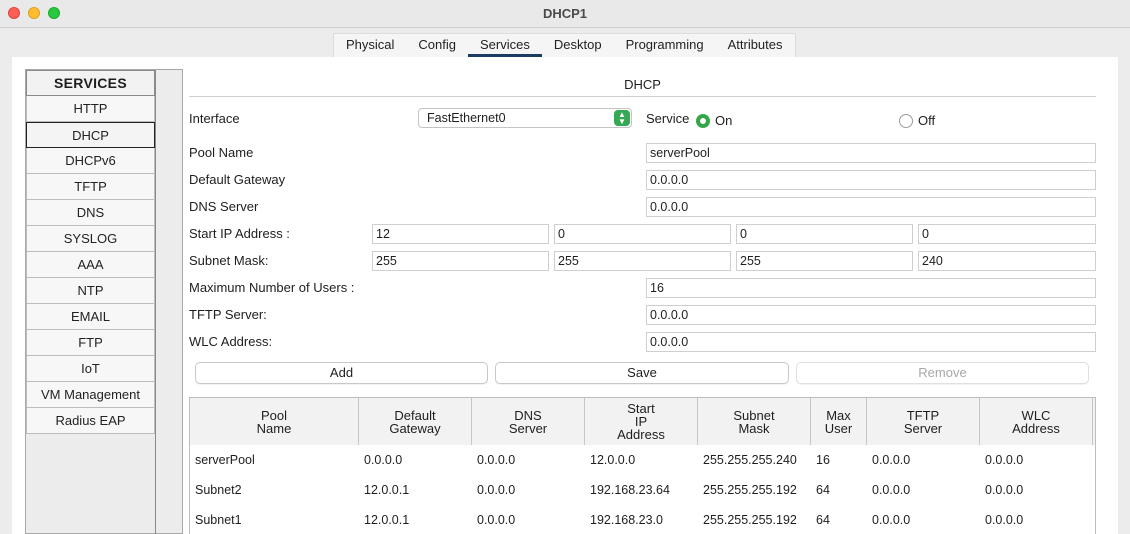 The image size is (1130, 534). I want to click on service-item-tftp: TFTP, so click(90, 187).